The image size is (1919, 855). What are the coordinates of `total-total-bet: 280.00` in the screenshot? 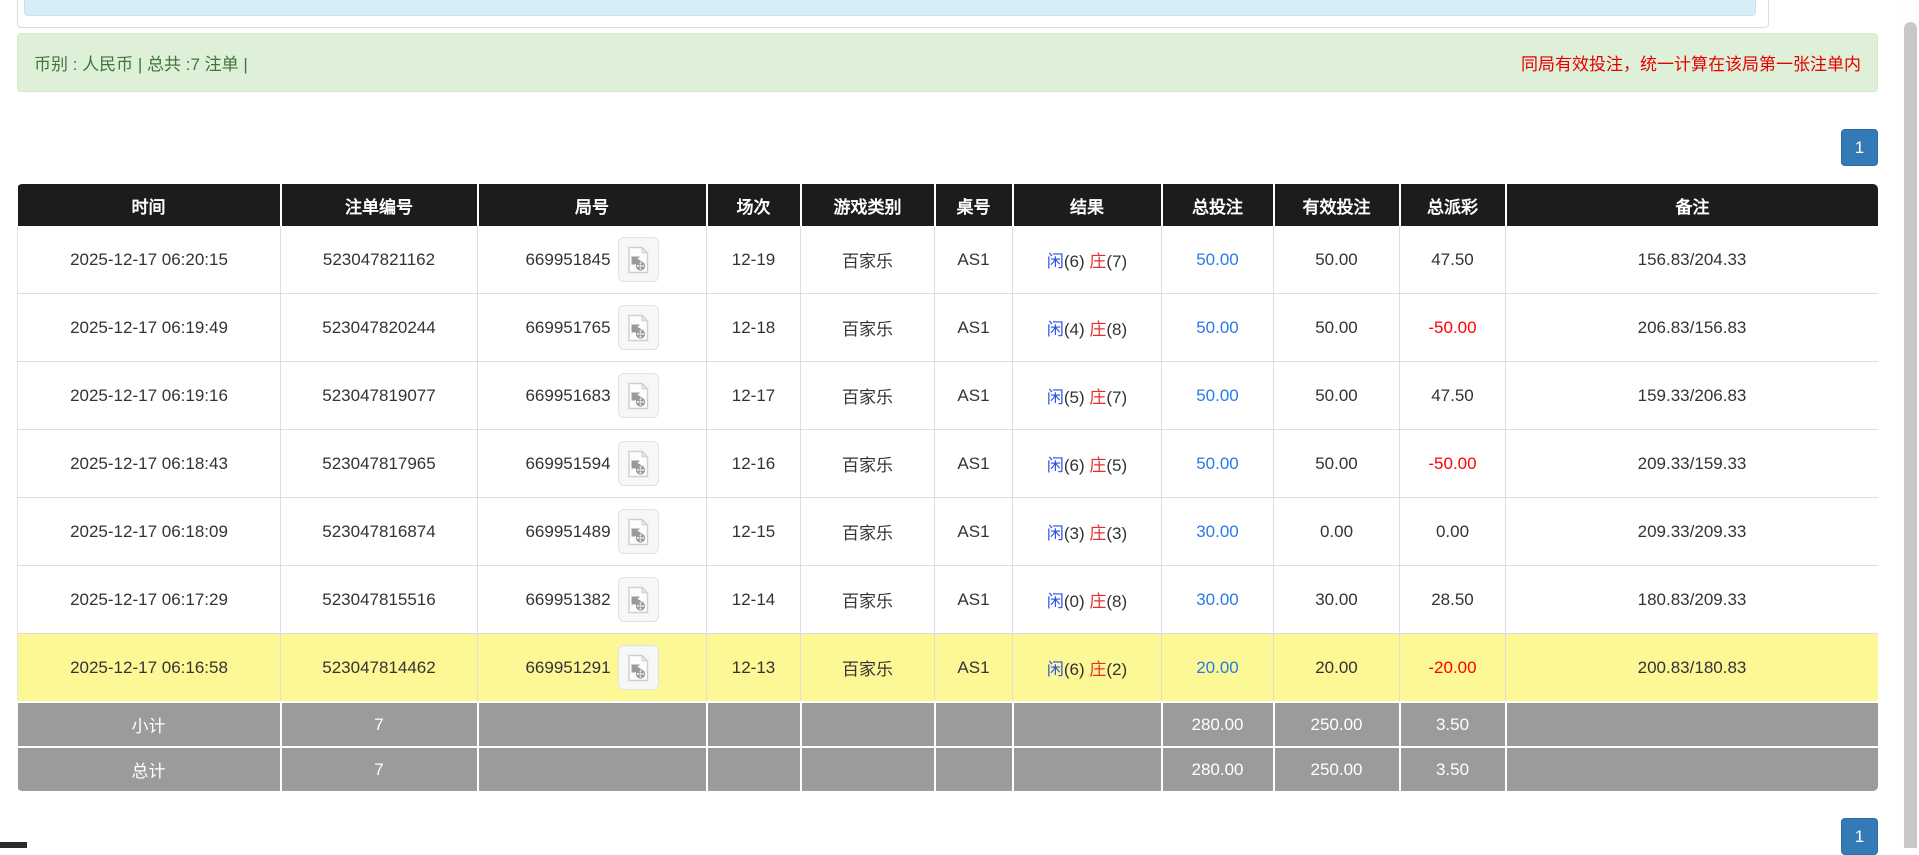 It's located at (1218, 768).